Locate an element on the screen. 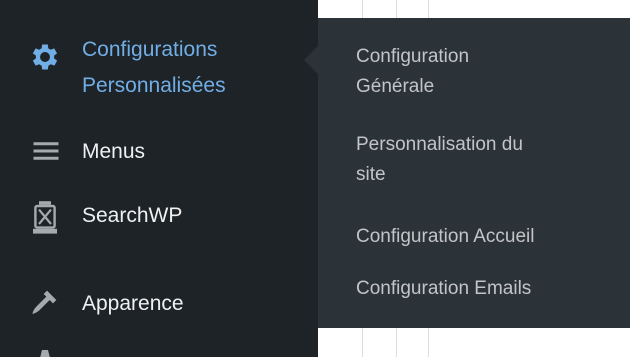 The height and width of the screenshot is (357, 630). submenu-item-label: Configuration is located at coordinates (413, 56).